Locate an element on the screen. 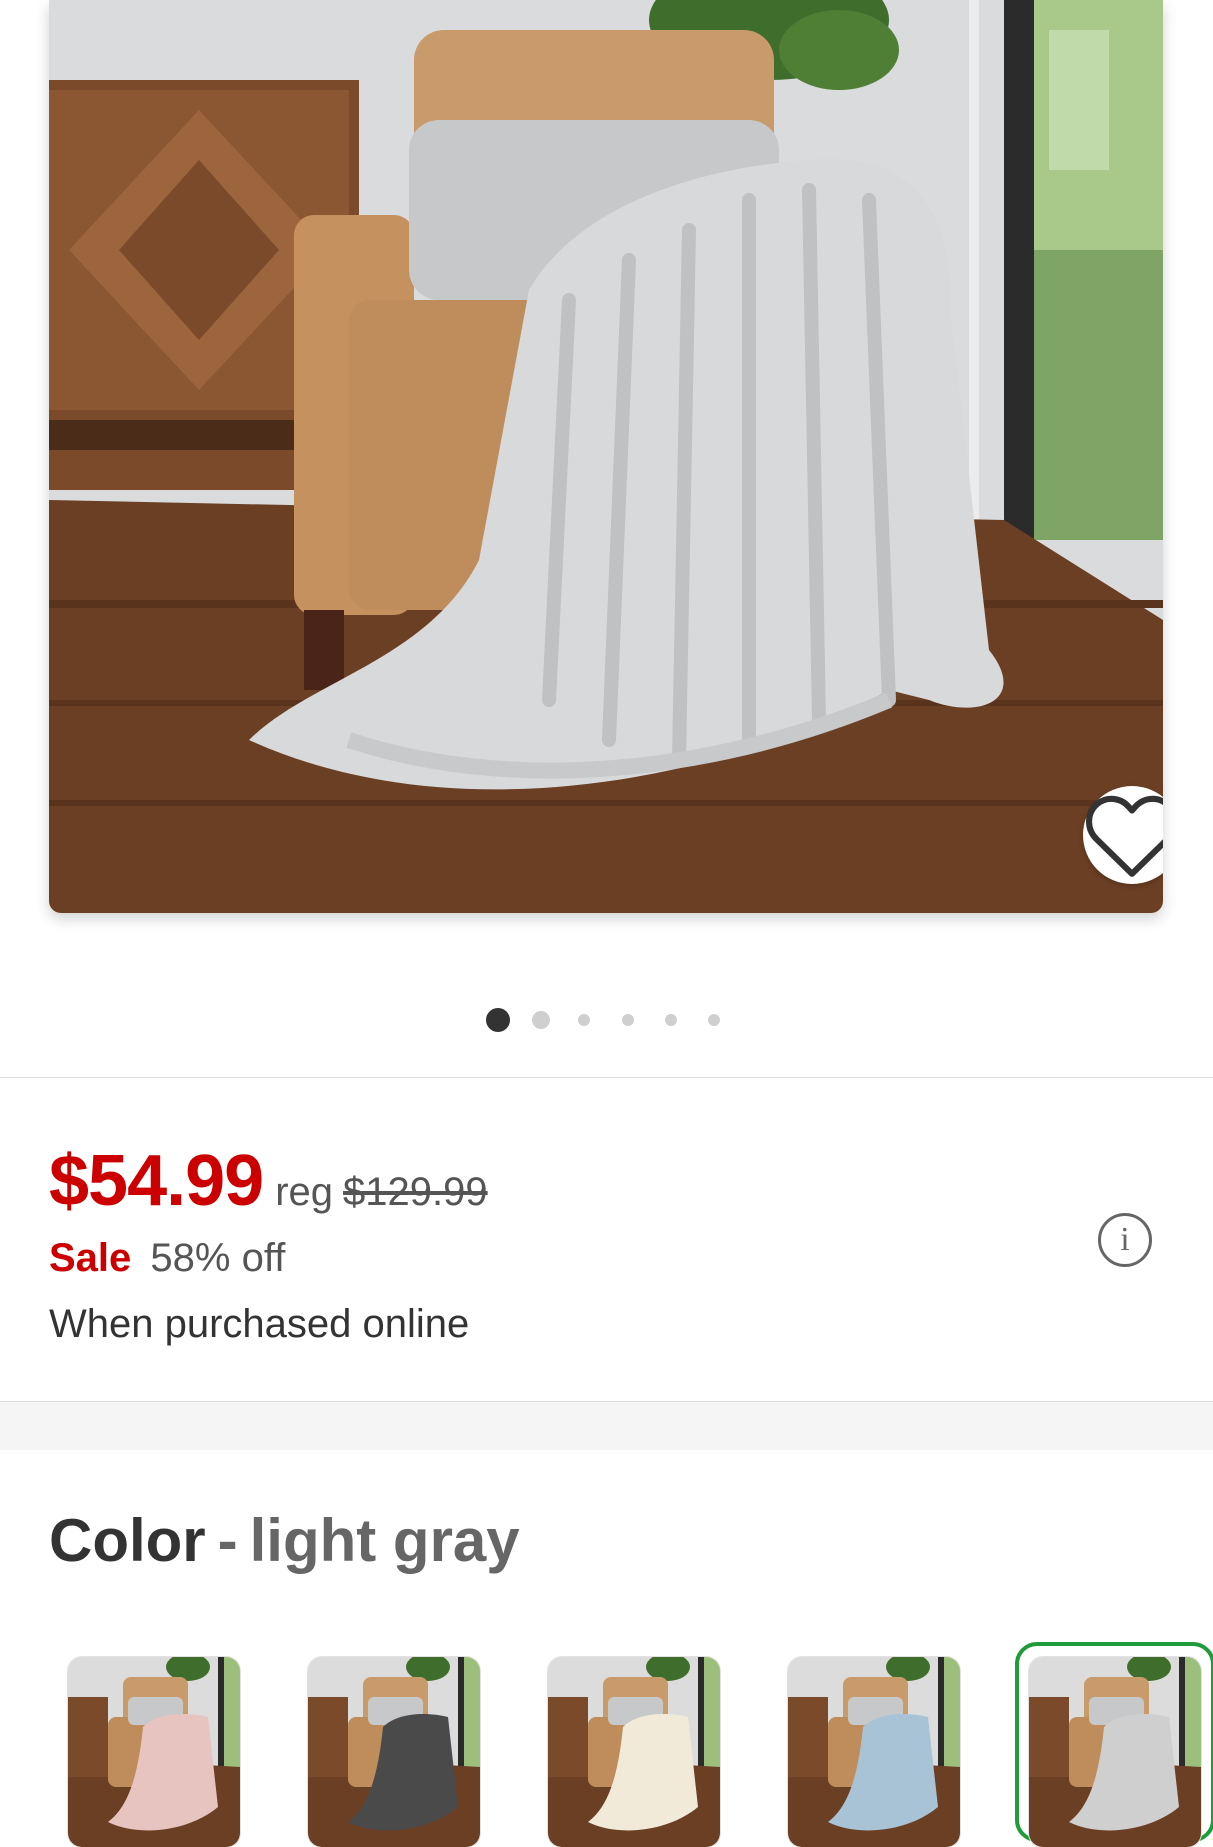 The image size is (1213, 1847). sale-row: Sale 58% off is located at coordinates (167, 1258).